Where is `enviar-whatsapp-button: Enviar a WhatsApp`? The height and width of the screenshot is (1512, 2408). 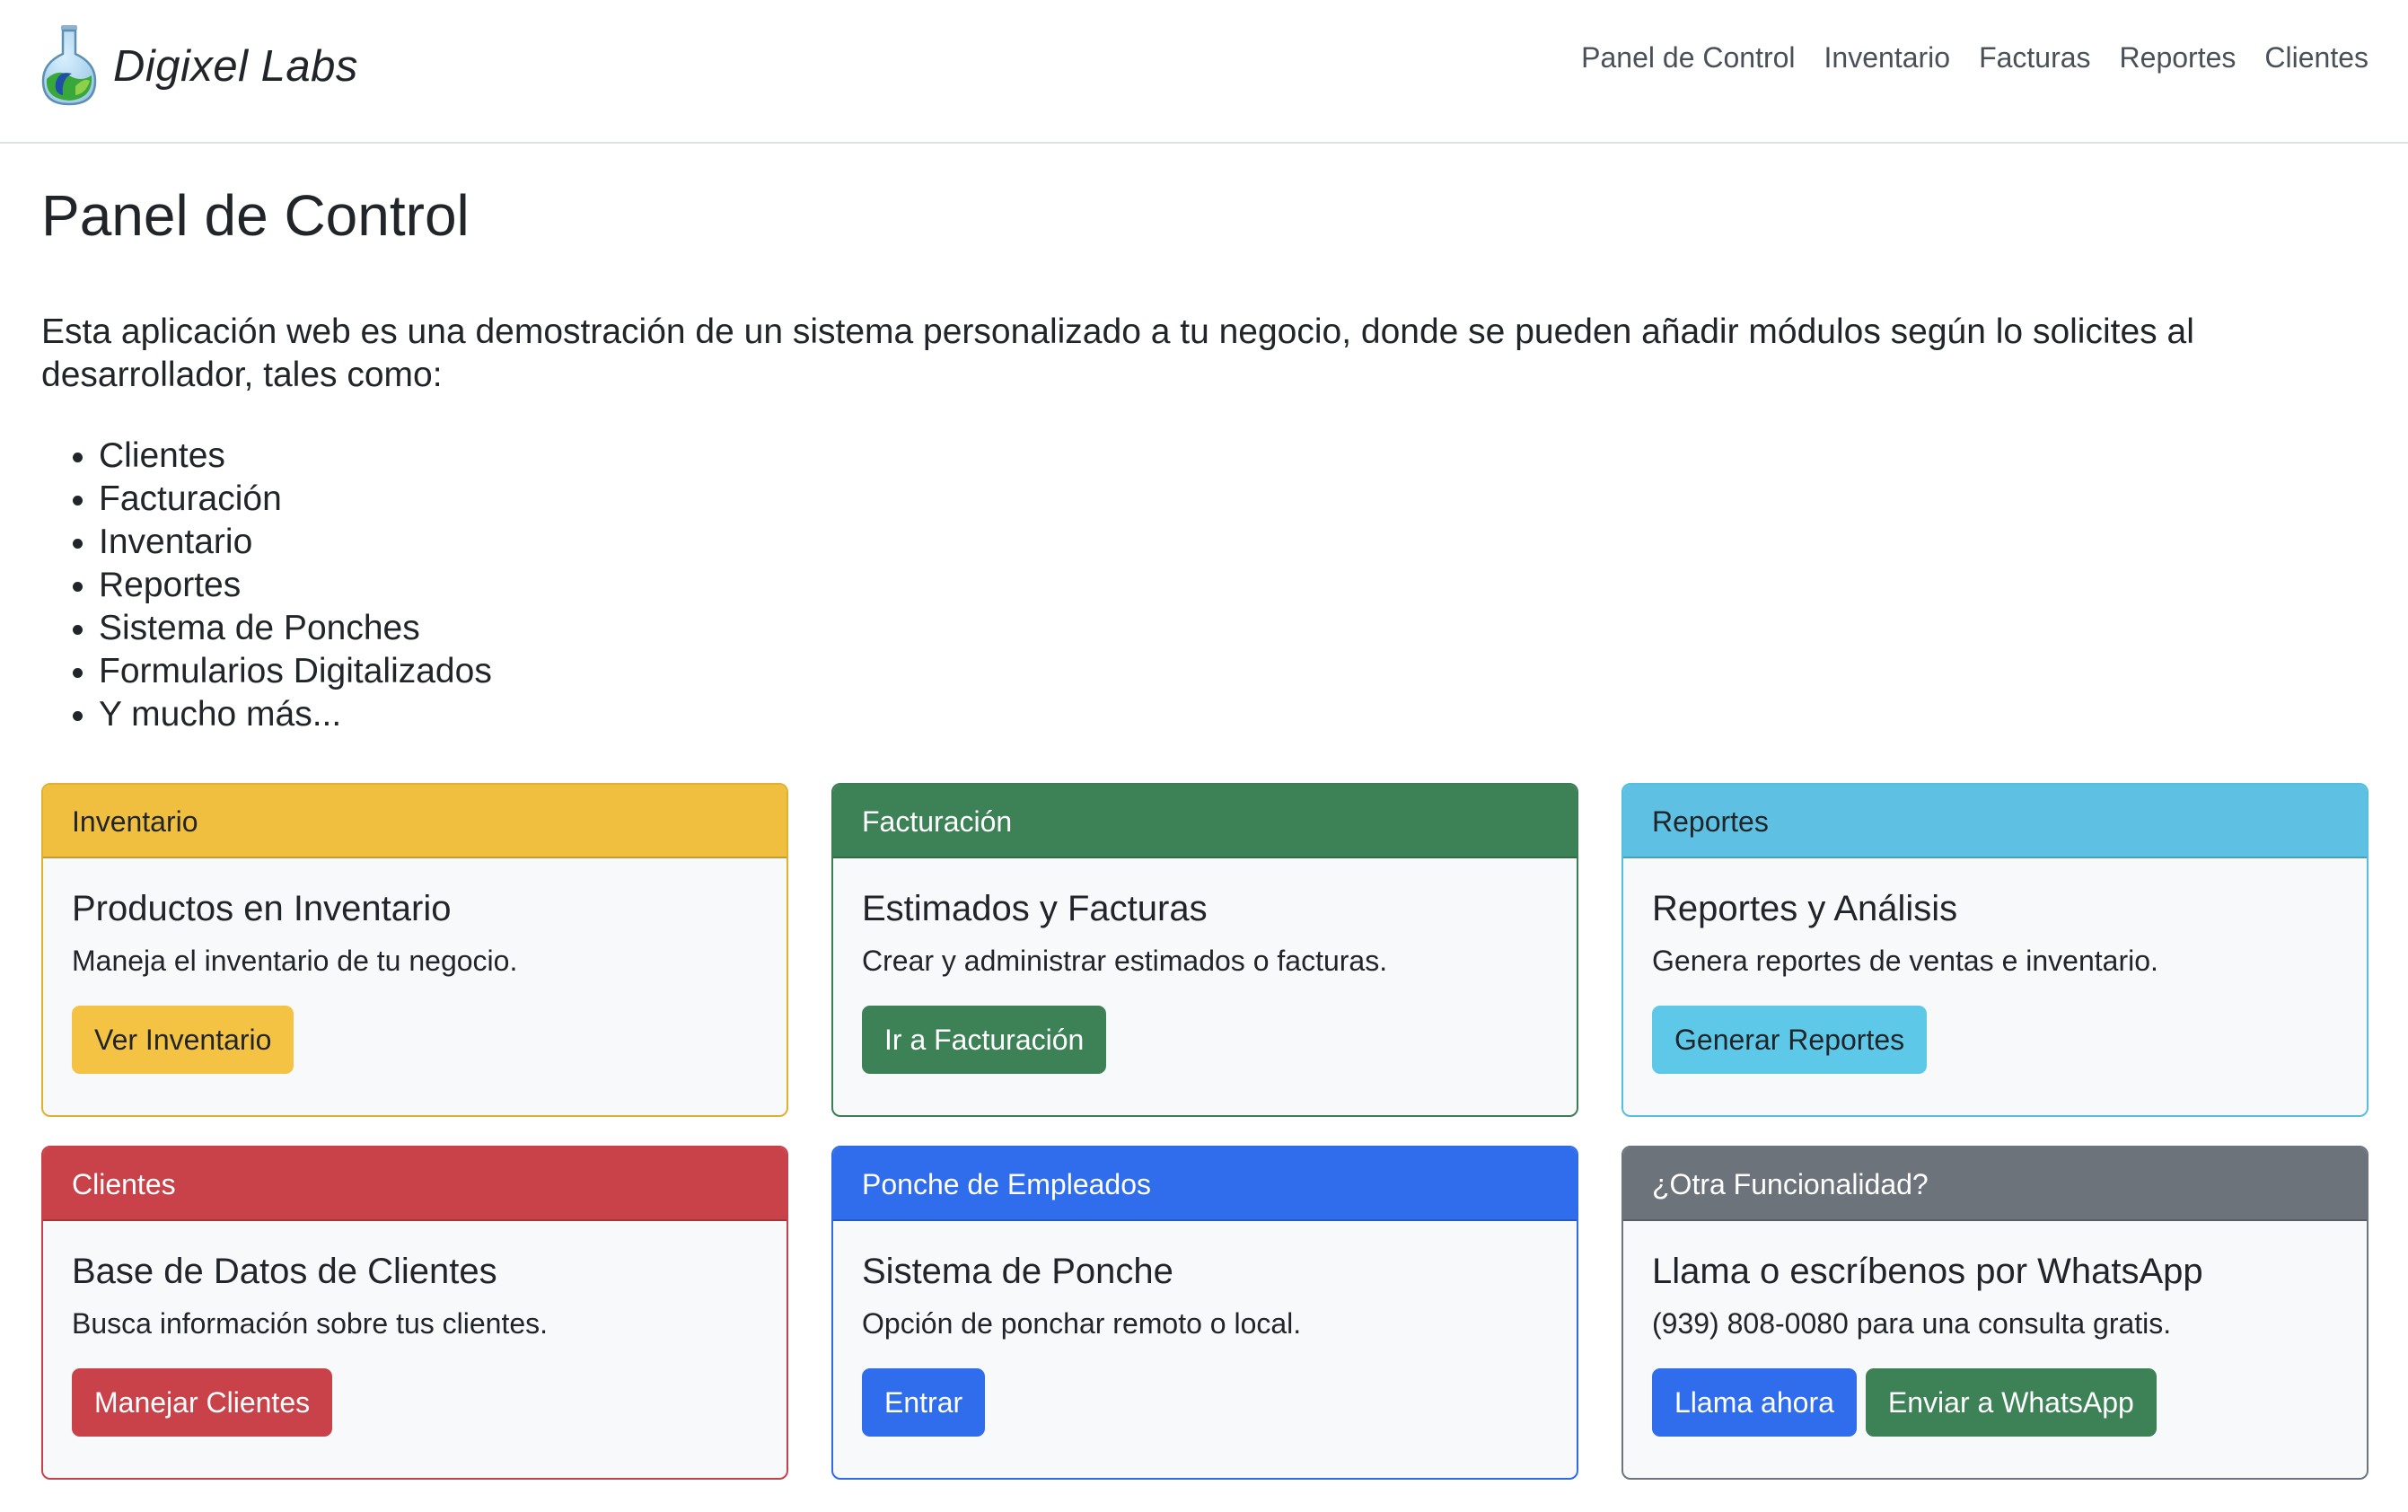
enviar-whatsapp-button: Enviar a WhatsApp is located at coordinates (2011, 1402).